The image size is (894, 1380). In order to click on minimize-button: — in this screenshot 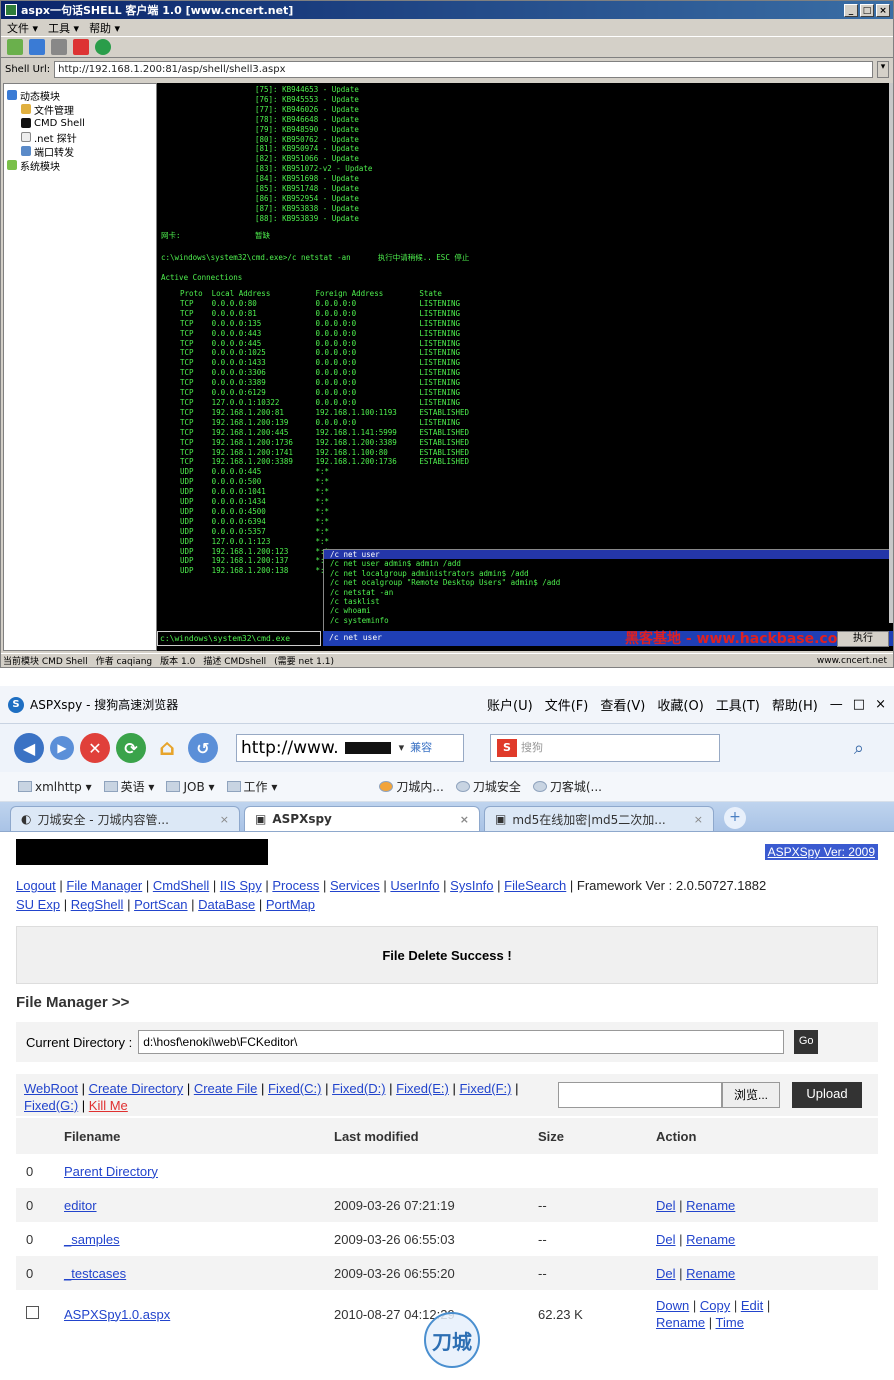, I will do `click(836, 704)`.